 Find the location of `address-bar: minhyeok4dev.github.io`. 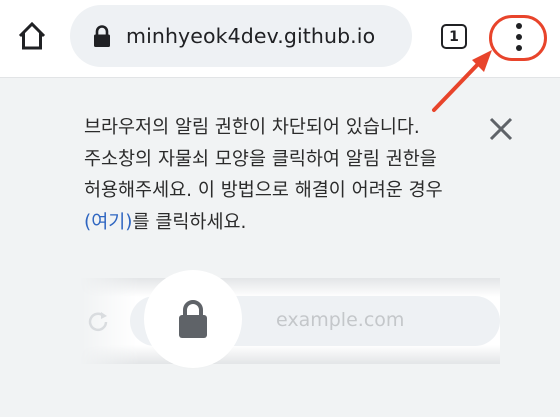

address-bar: minhyeok4dev.github.io is located at coordinates (241, 36).